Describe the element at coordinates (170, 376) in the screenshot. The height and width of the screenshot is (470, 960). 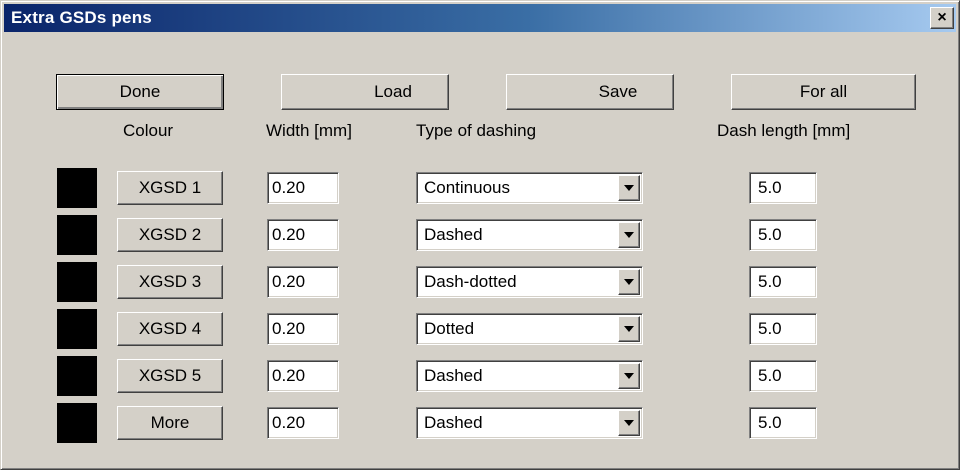
I see `pen-button-5: XGSD 5` at that location.